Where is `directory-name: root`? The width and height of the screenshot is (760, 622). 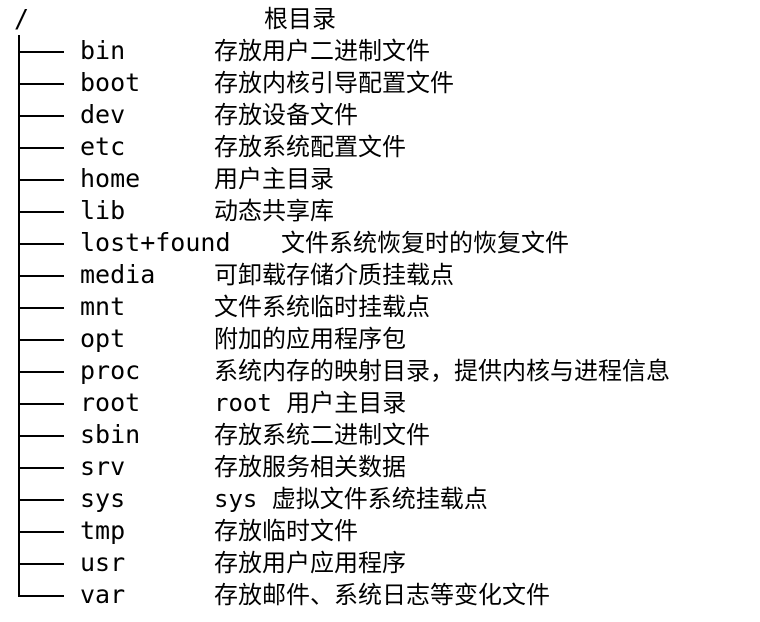 directory-name: root is located at coordinates (110, 402).